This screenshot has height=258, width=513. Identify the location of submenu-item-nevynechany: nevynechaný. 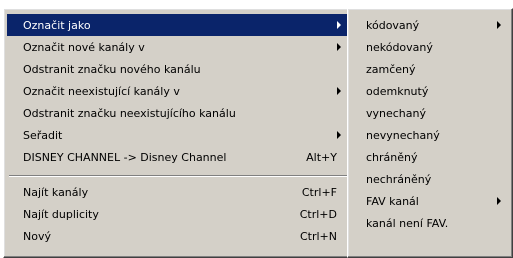
(430, 135).